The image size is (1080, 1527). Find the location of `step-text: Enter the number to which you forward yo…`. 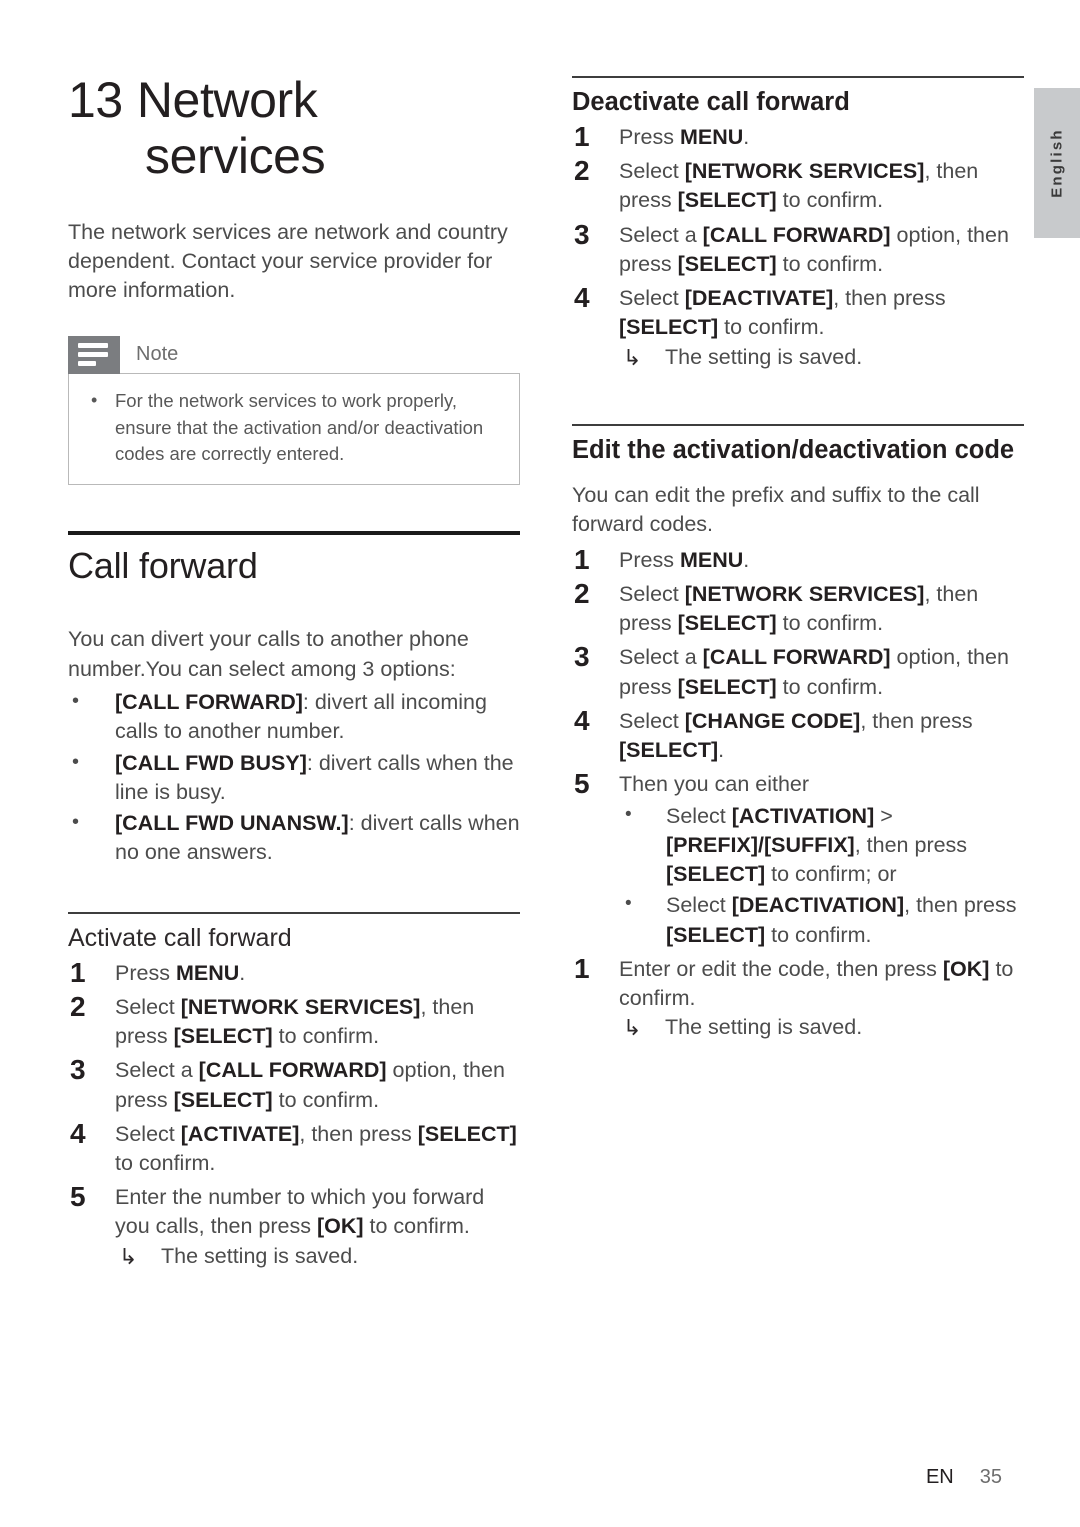

step-text: Enter the number to which you forward yo… is located at coordinates (317, 1212).